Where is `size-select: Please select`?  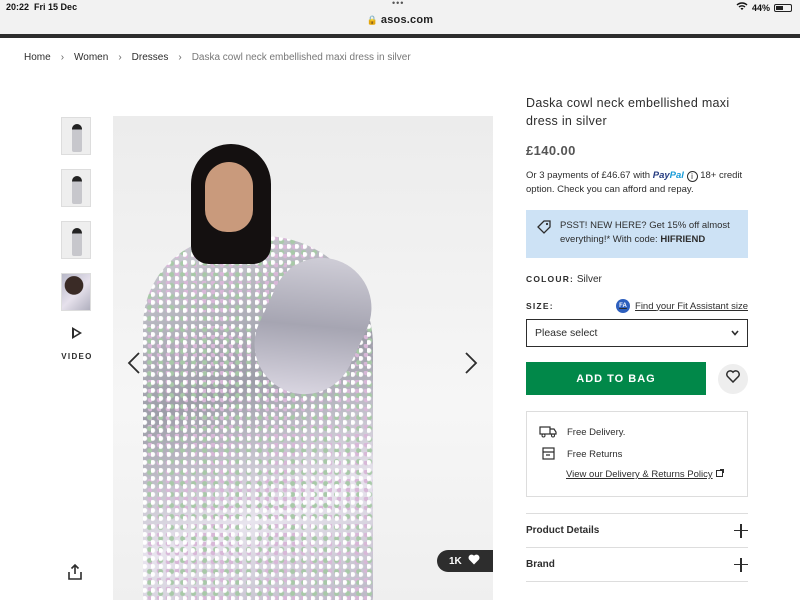
size-select: Please select is located at coordinates (637, 333).